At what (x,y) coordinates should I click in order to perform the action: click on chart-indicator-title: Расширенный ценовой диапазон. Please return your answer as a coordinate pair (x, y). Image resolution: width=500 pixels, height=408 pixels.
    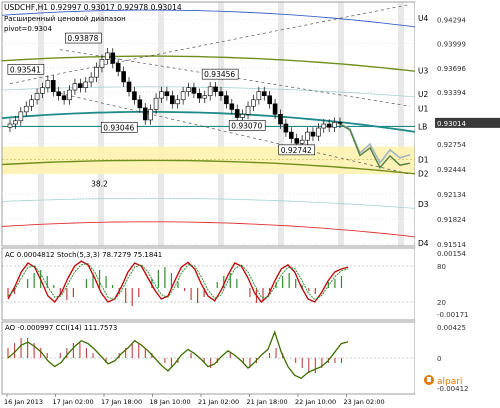
    Looking at the image, I should click on (65, 19).